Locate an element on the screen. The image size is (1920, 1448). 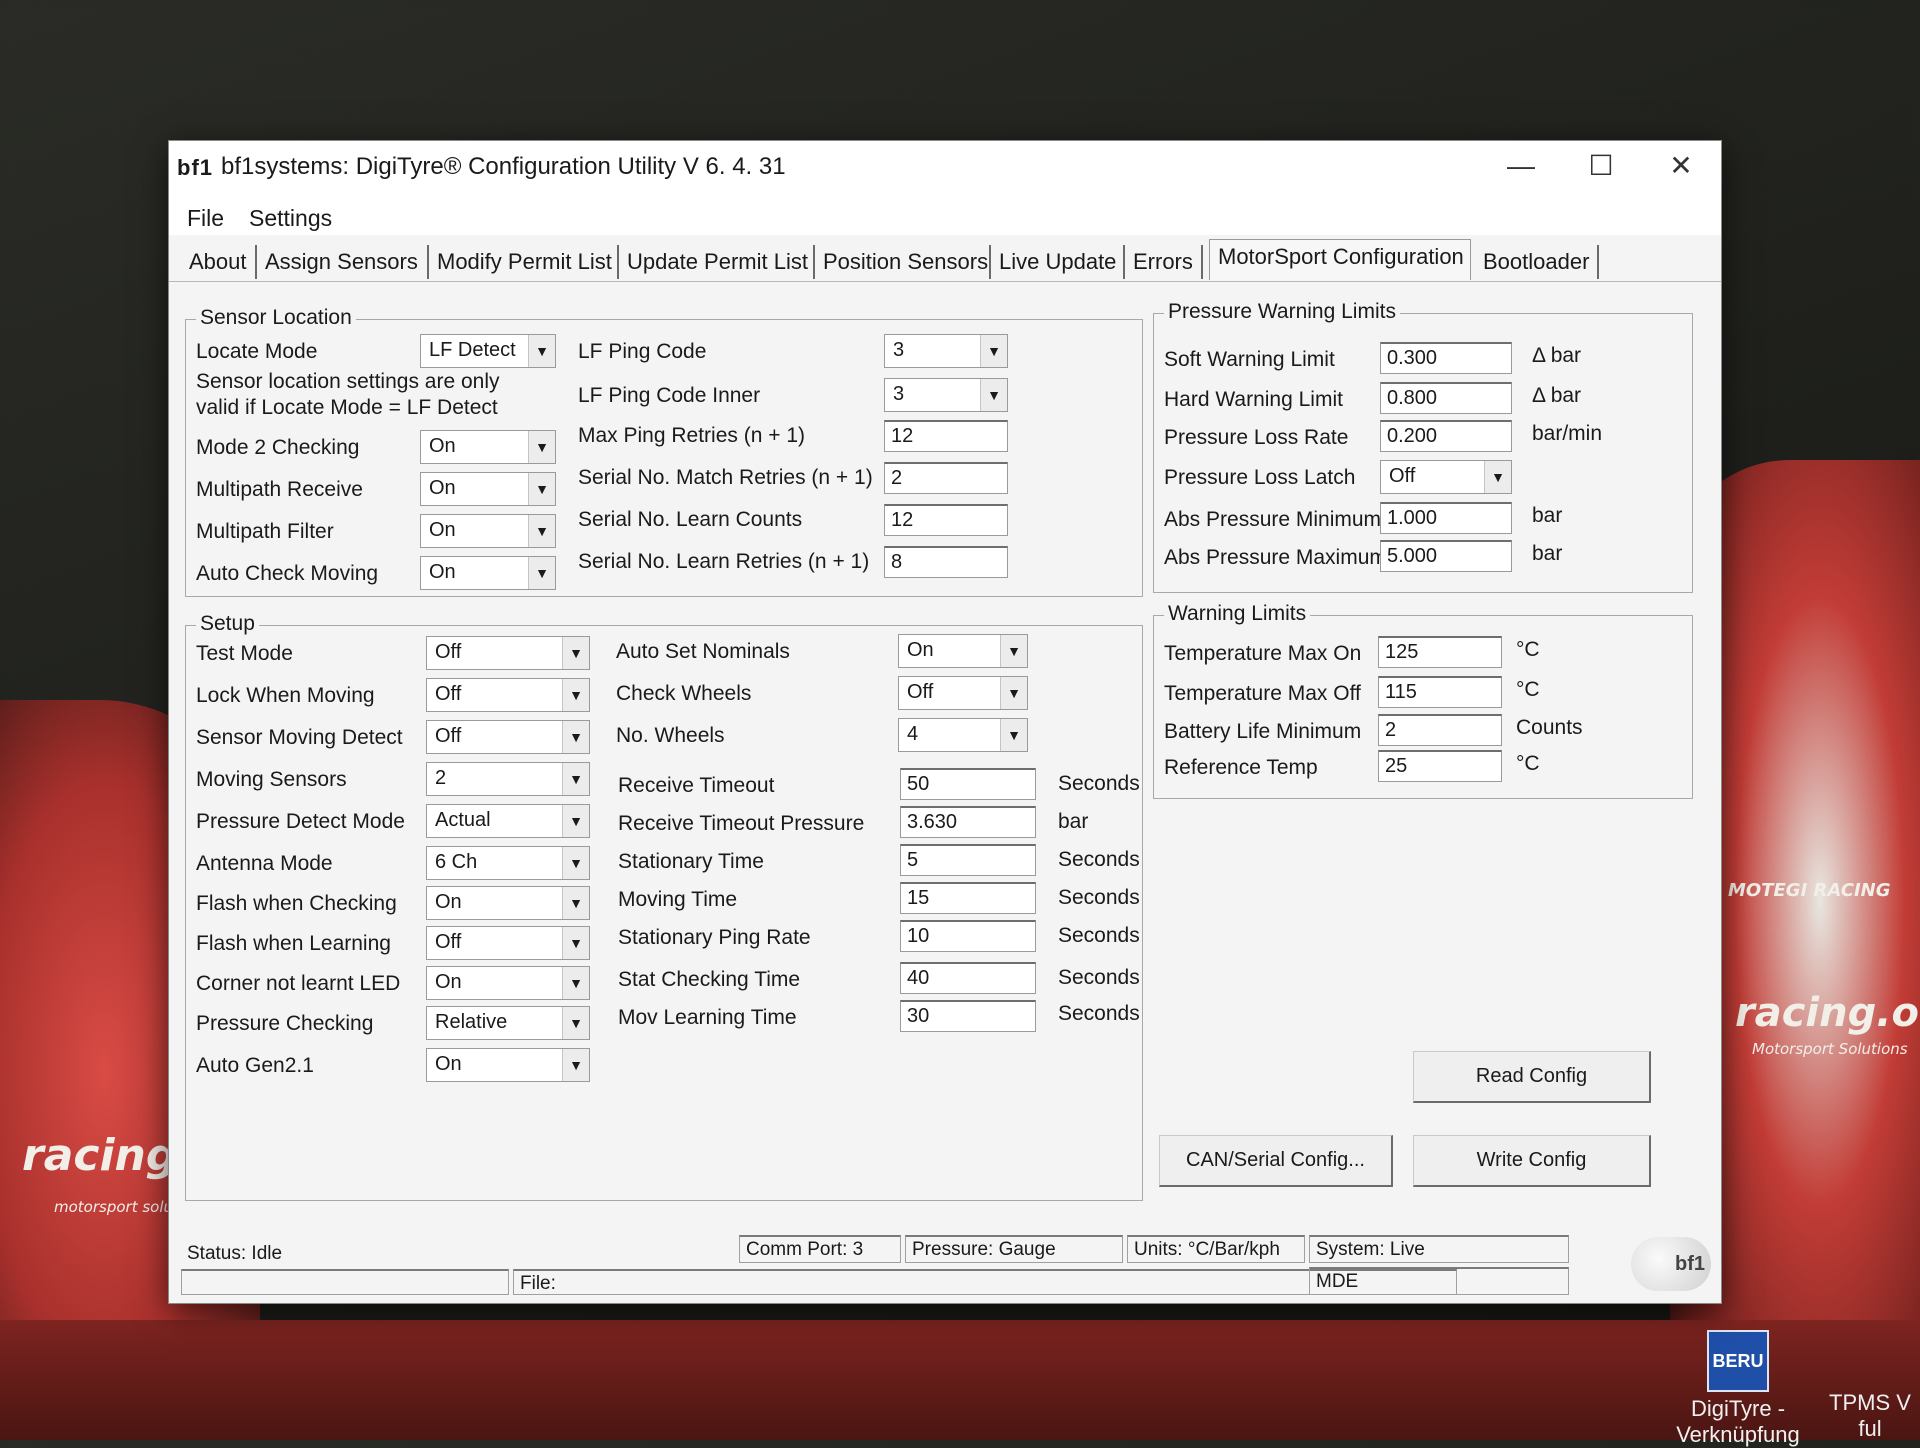
mov-learning-time-input: 30 is located at coordinates (968, 1016).